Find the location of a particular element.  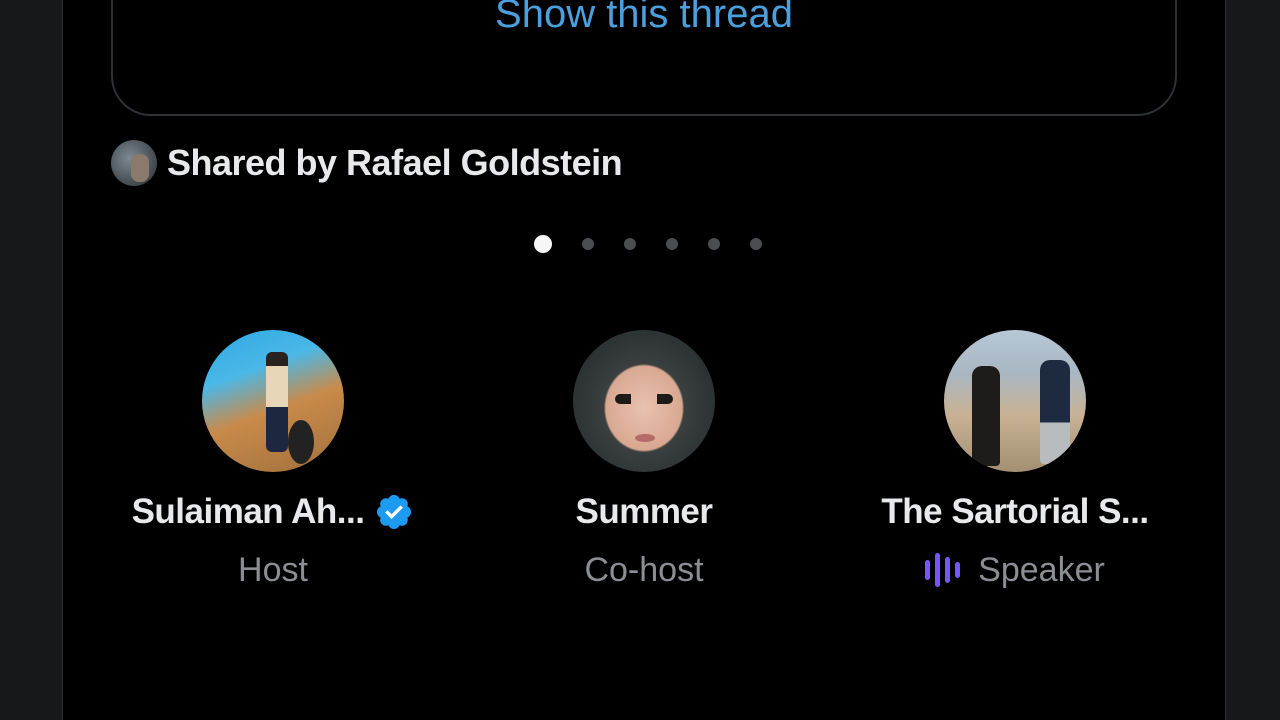

participant-role: Host is located at coordinates (273, 569).